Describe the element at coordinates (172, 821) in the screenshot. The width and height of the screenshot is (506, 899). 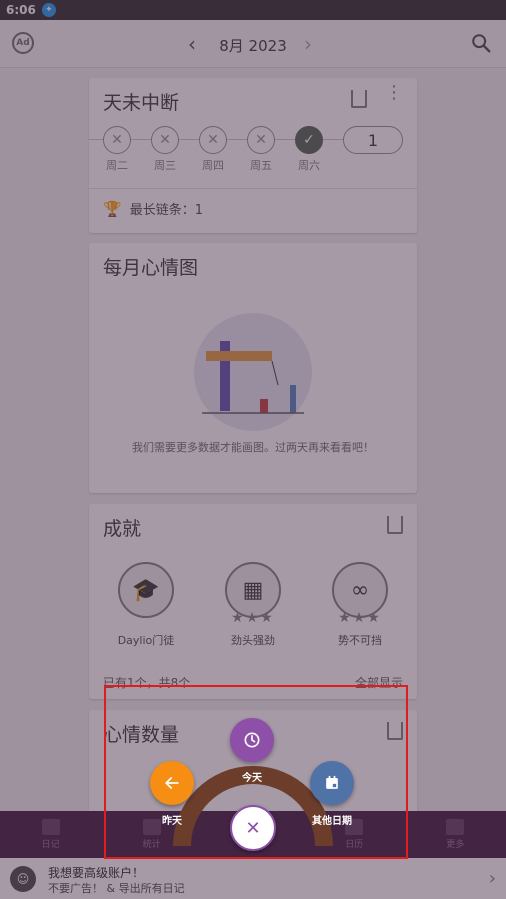
I see `yesterday-label: 昨天` at that location.